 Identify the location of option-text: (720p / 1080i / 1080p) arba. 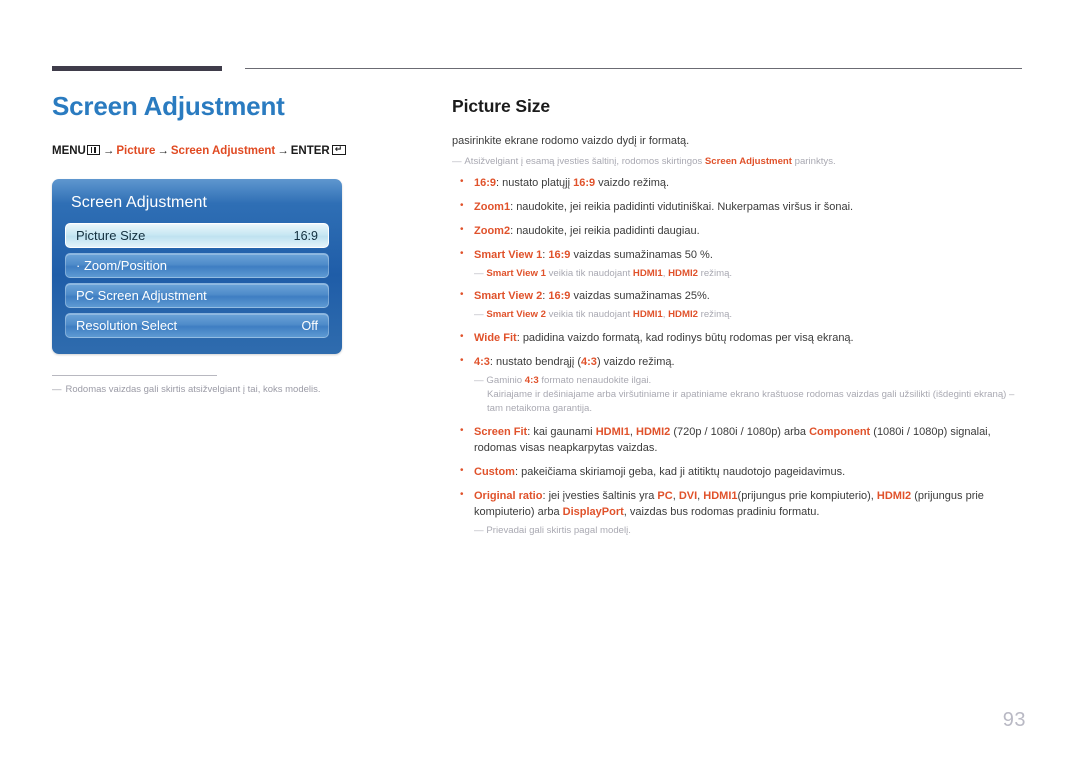
(740, 431).